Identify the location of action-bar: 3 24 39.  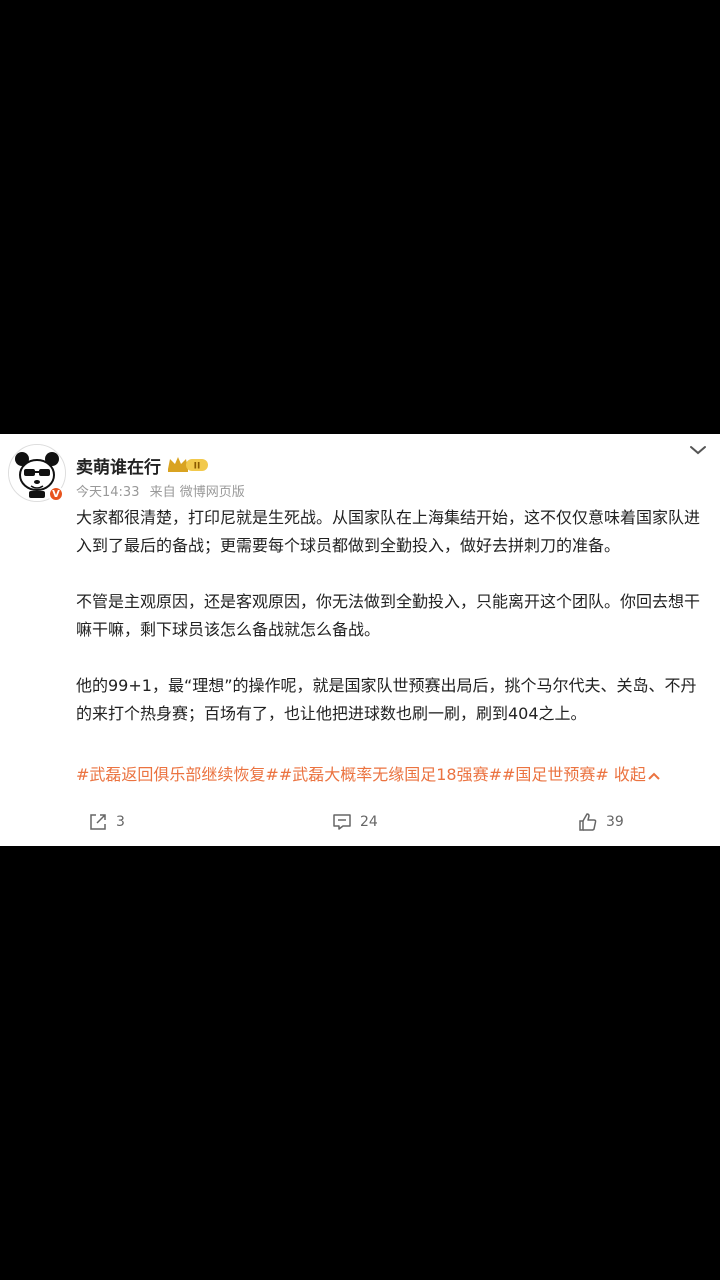
(360, 824).